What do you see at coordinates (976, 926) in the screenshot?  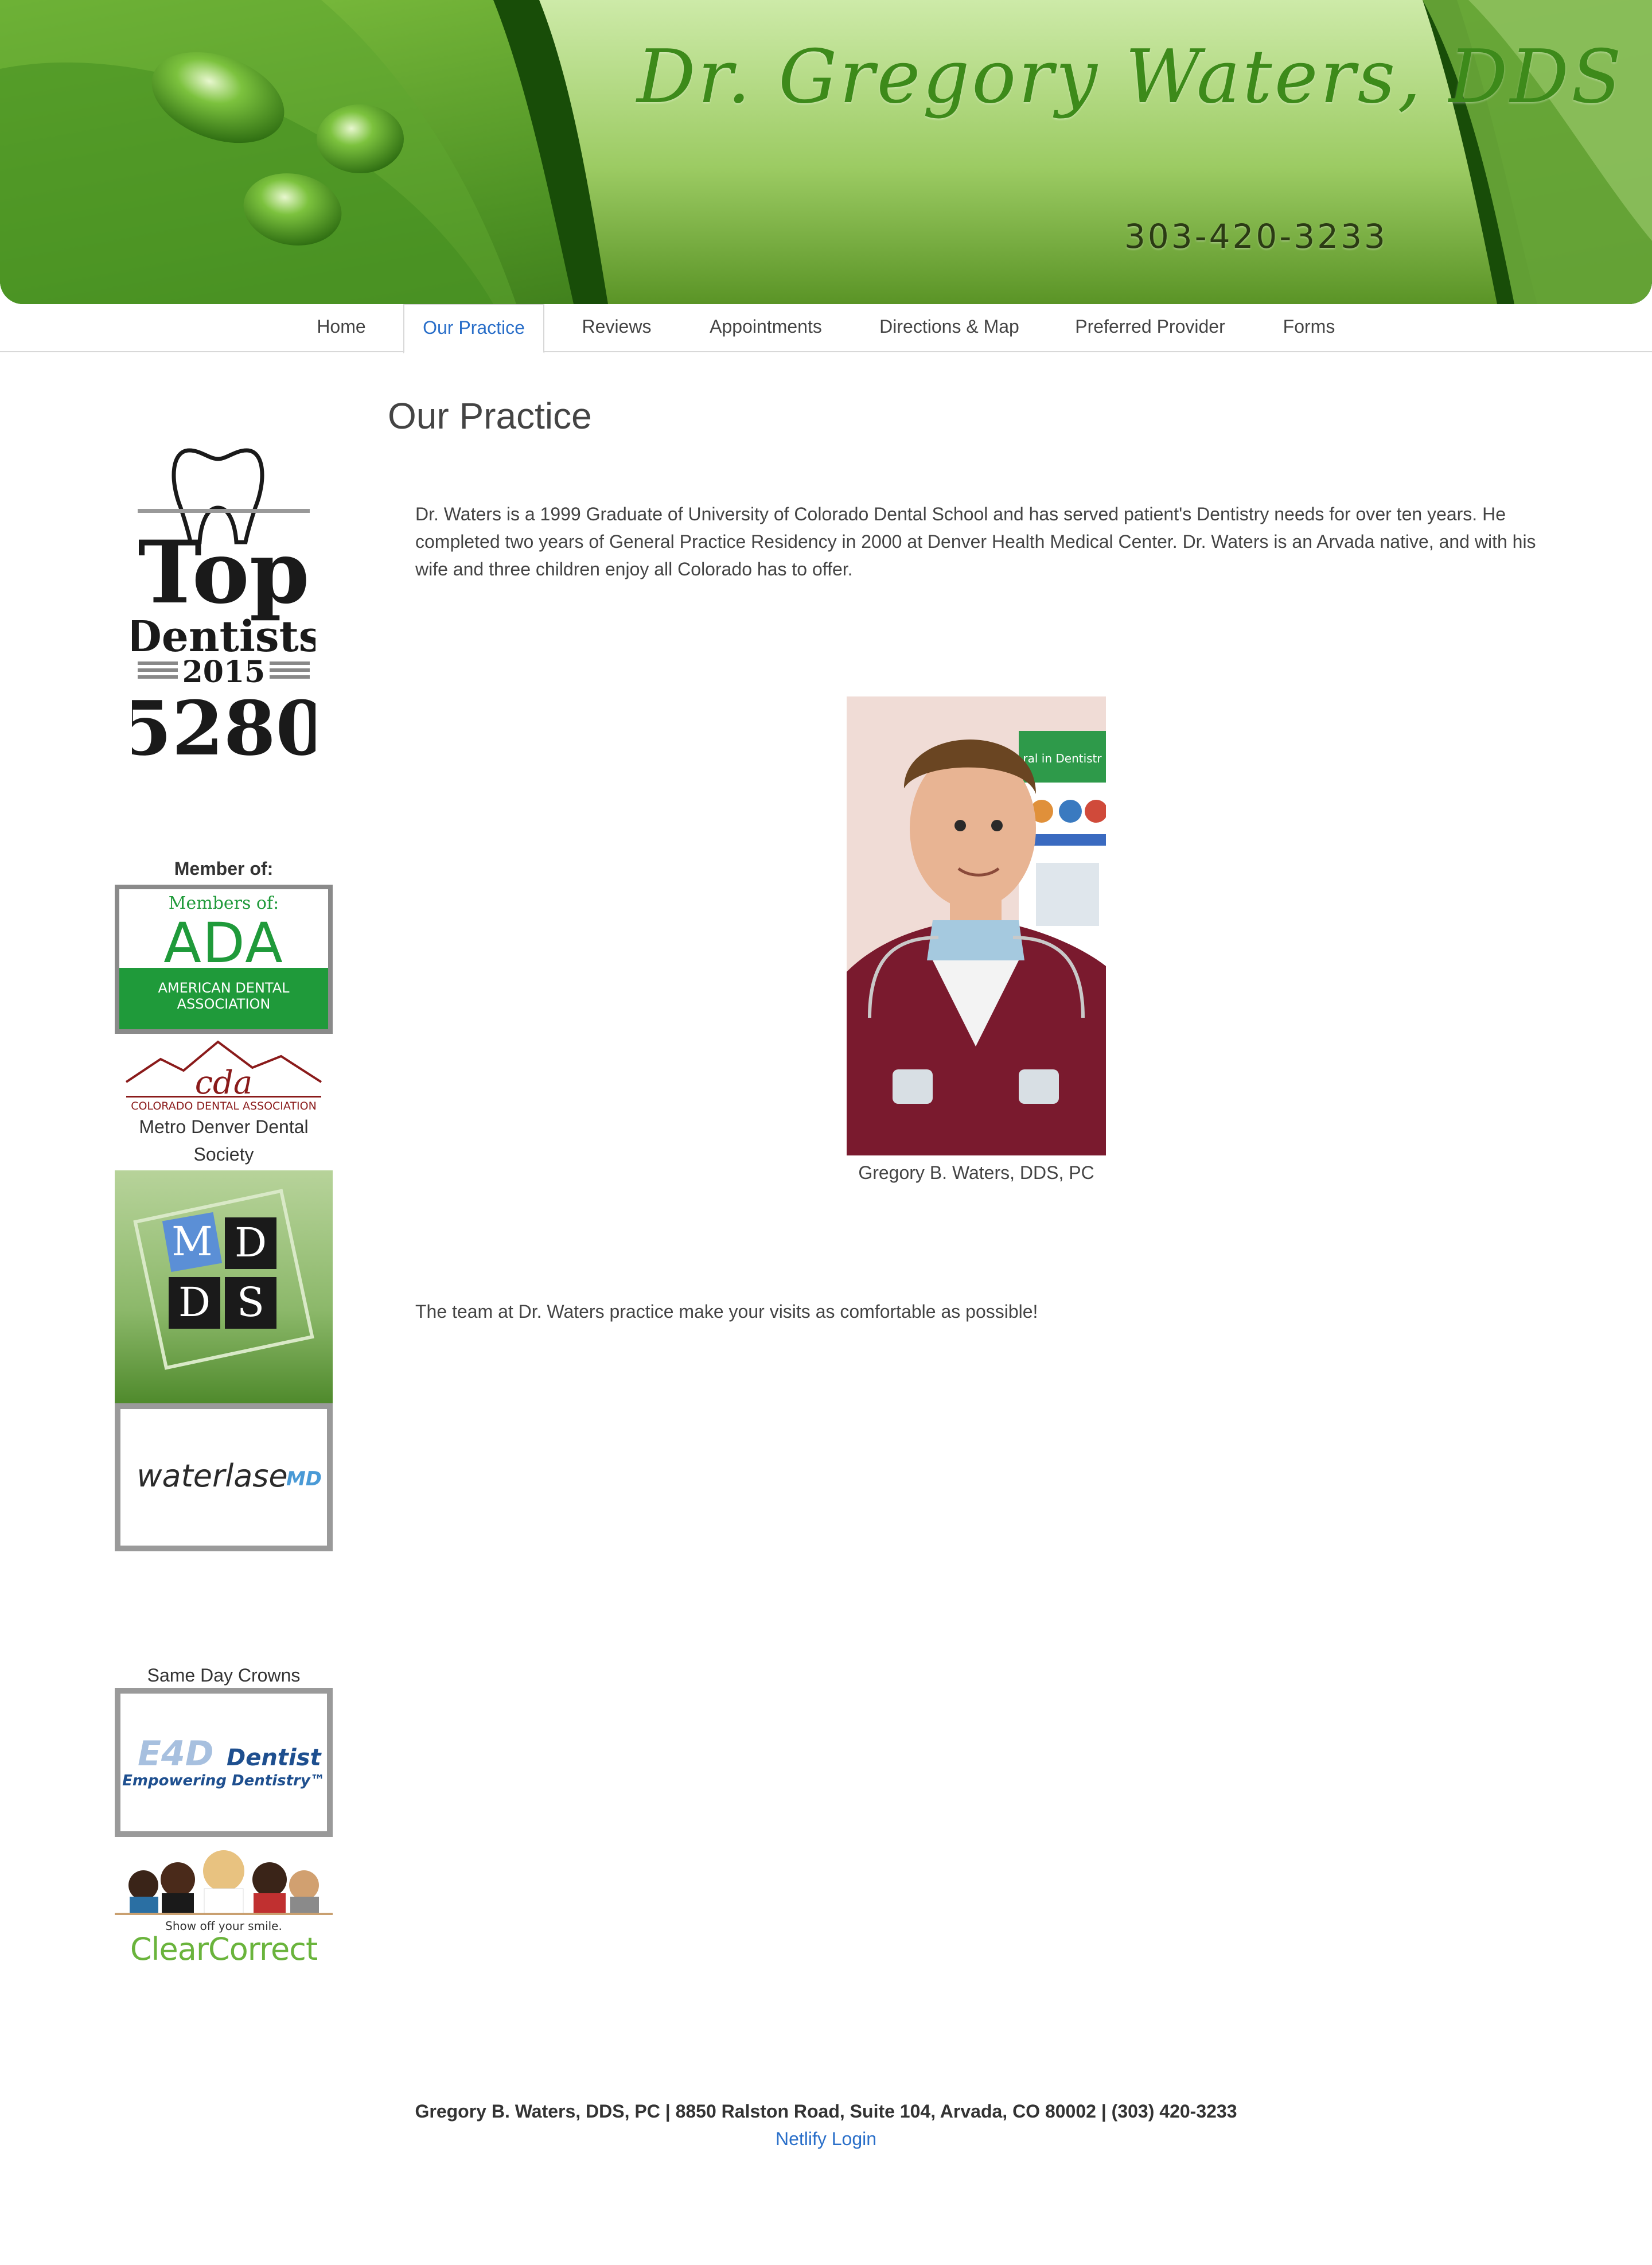 I see `doctor-photo: ral in Dentistr` at bounding box center [976, 926].